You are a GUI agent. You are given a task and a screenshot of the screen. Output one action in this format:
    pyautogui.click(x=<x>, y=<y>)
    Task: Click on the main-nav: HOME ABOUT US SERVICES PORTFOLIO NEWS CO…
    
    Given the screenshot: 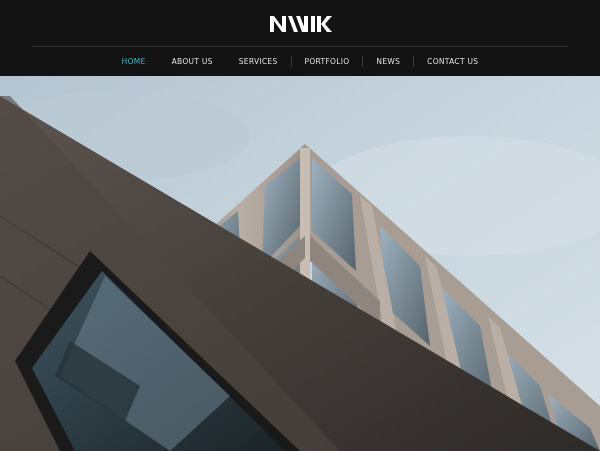 What is the action you would take?
    pyautogui.click(x=300, y=61)
    